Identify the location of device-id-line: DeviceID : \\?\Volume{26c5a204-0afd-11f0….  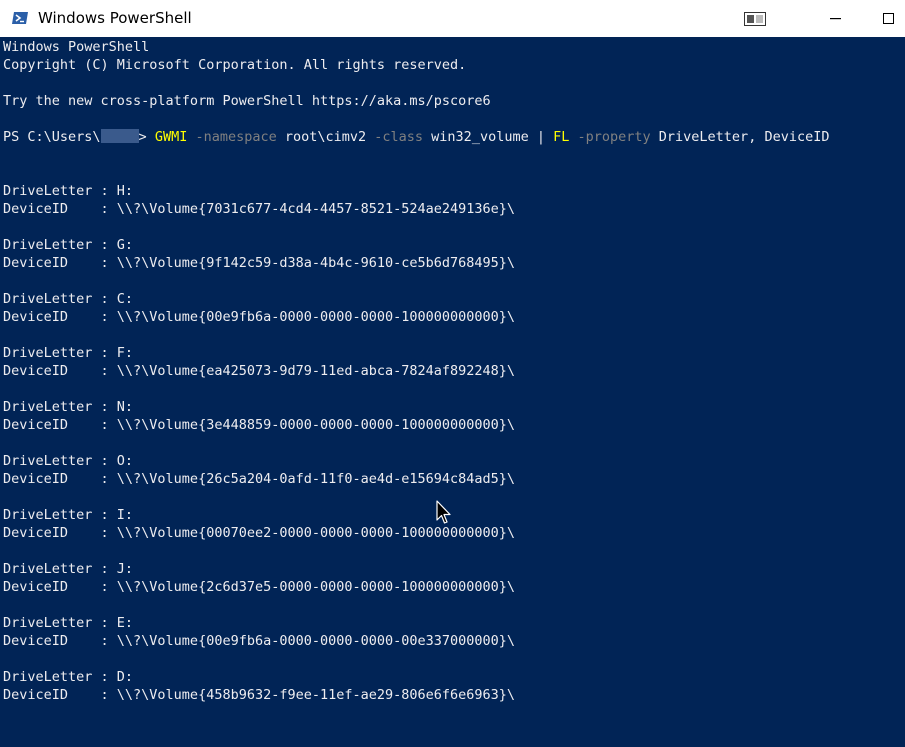
(259, 479).